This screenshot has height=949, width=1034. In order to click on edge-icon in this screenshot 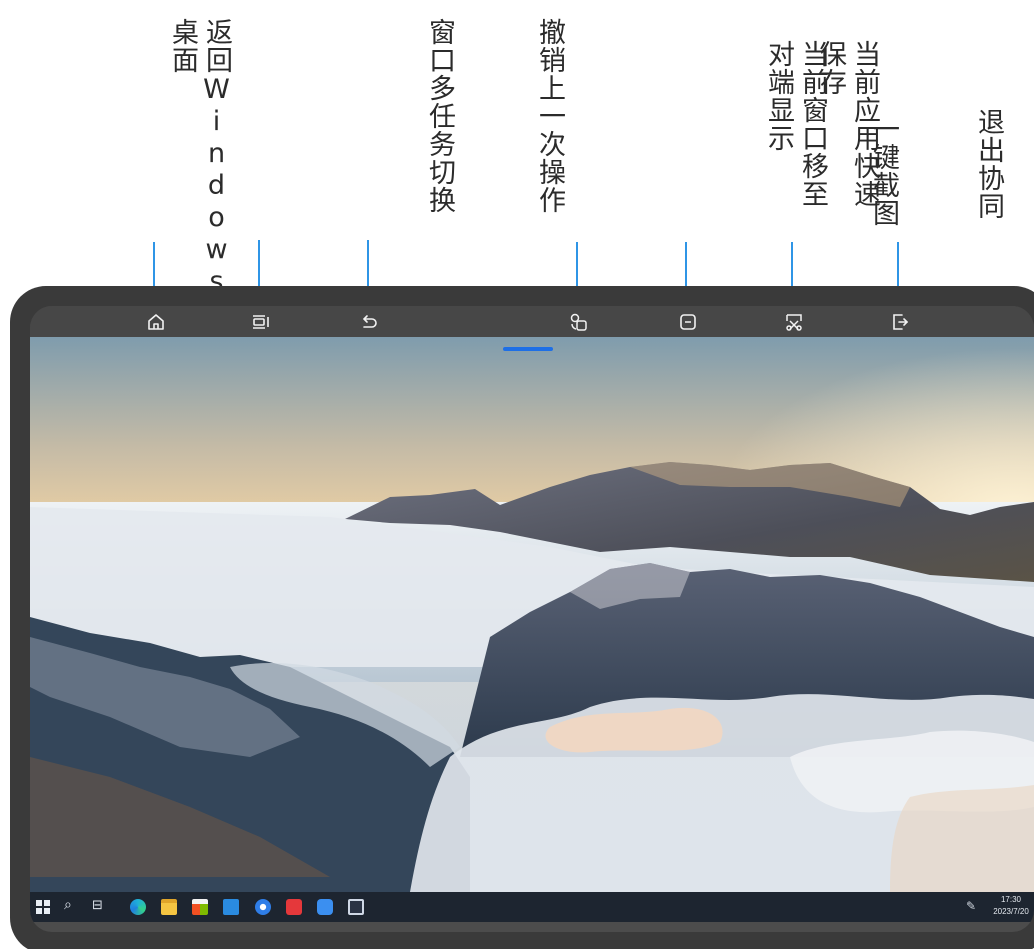, I will do `click(138, 907)`.